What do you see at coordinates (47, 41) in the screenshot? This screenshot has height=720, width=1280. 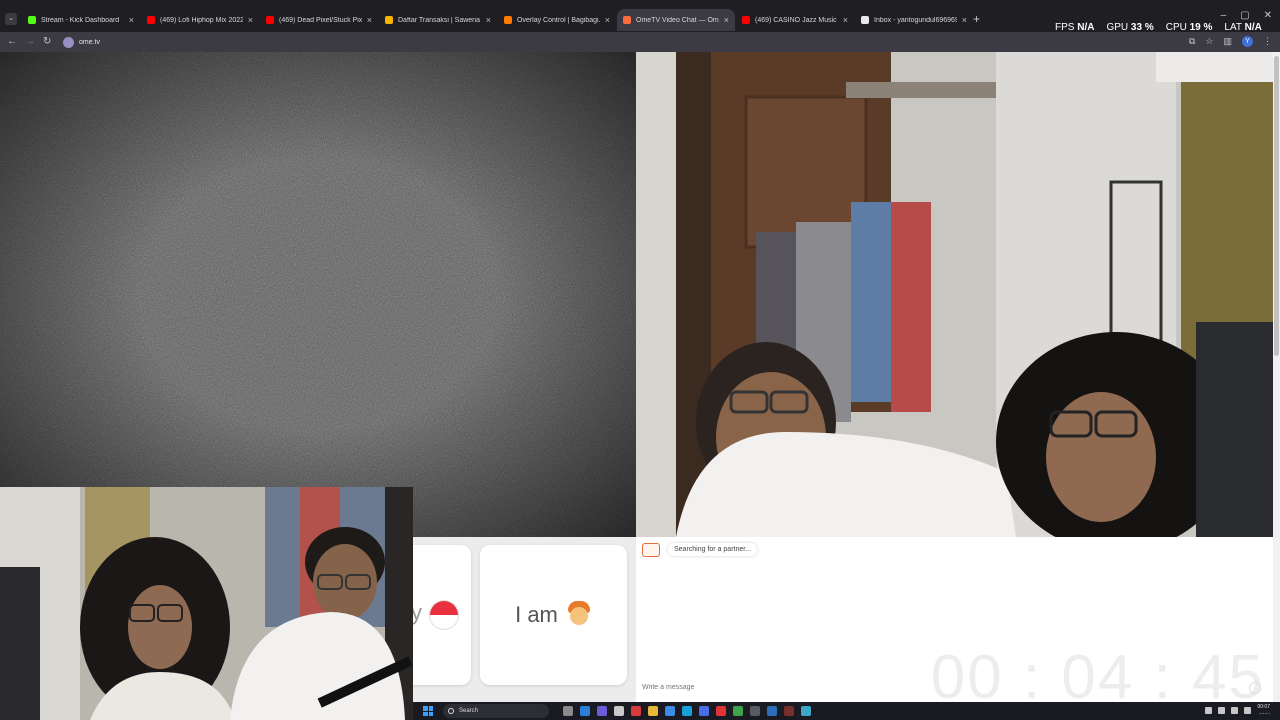 I see `reload-icon: ↻` at bounding box center [47, 41].